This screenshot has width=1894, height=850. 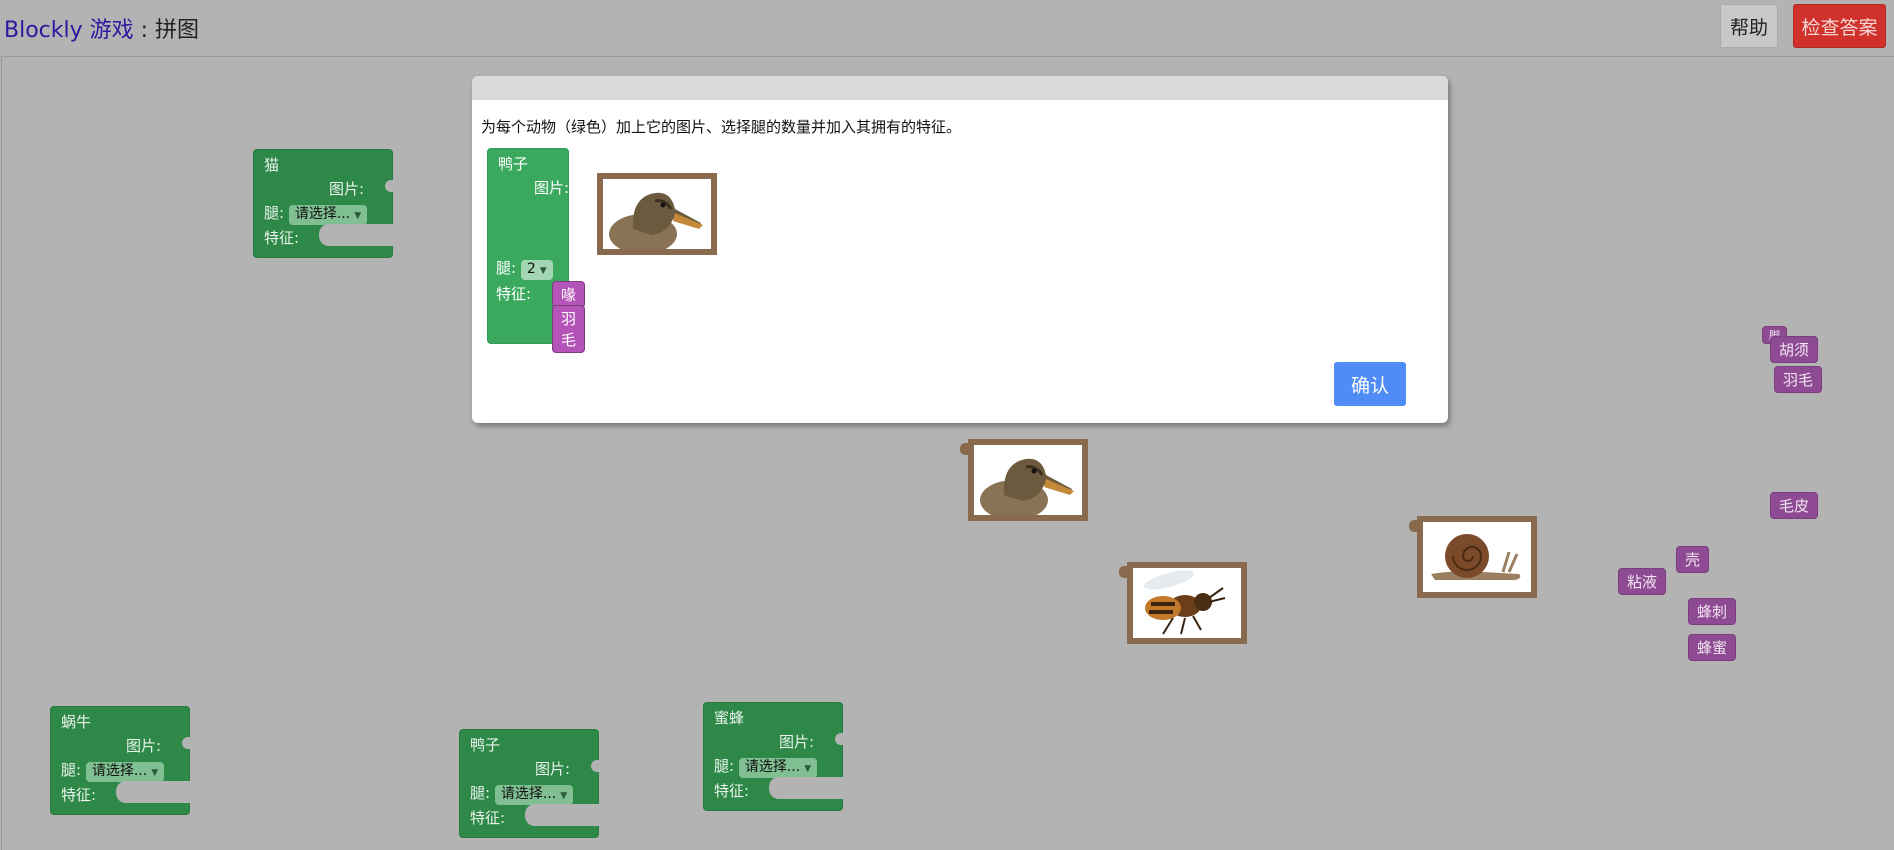 What do you see at coordinates (177, 30) in the screenshot?
I see `puzzle-title: 拼图` at bounding box center [177, 30].